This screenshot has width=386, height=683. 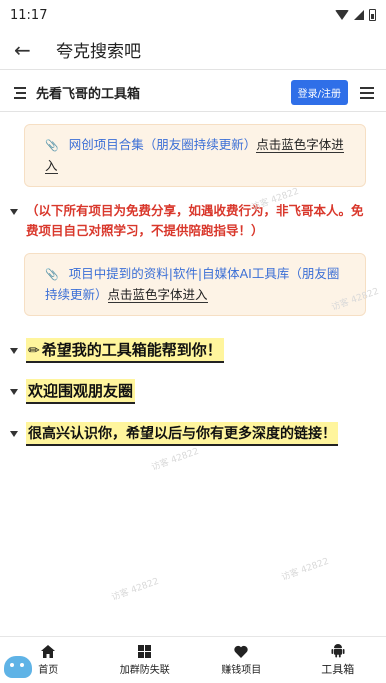 I want to click on toggle-heading: 欢迎围观朋友圈, so click(x=191, y=391).